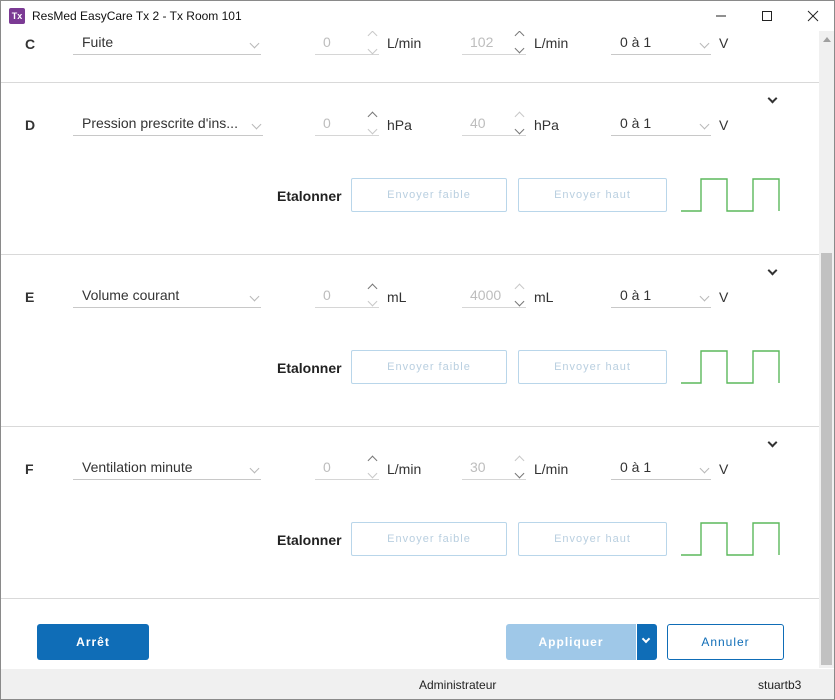 Image resolution: width=835 pixels, height=700 pixels. I want to click on signal-select: Volume courant, so click(167, 296).